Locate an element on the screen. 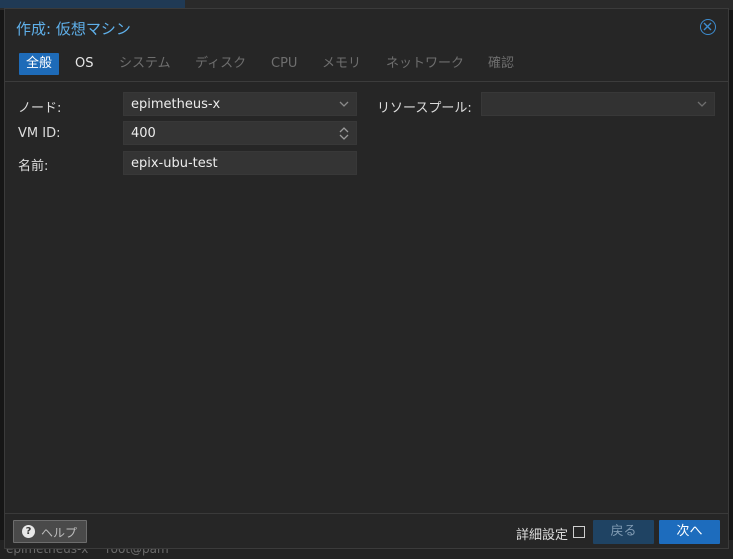  name-label: 名前: is located at coordinates (33, 166).